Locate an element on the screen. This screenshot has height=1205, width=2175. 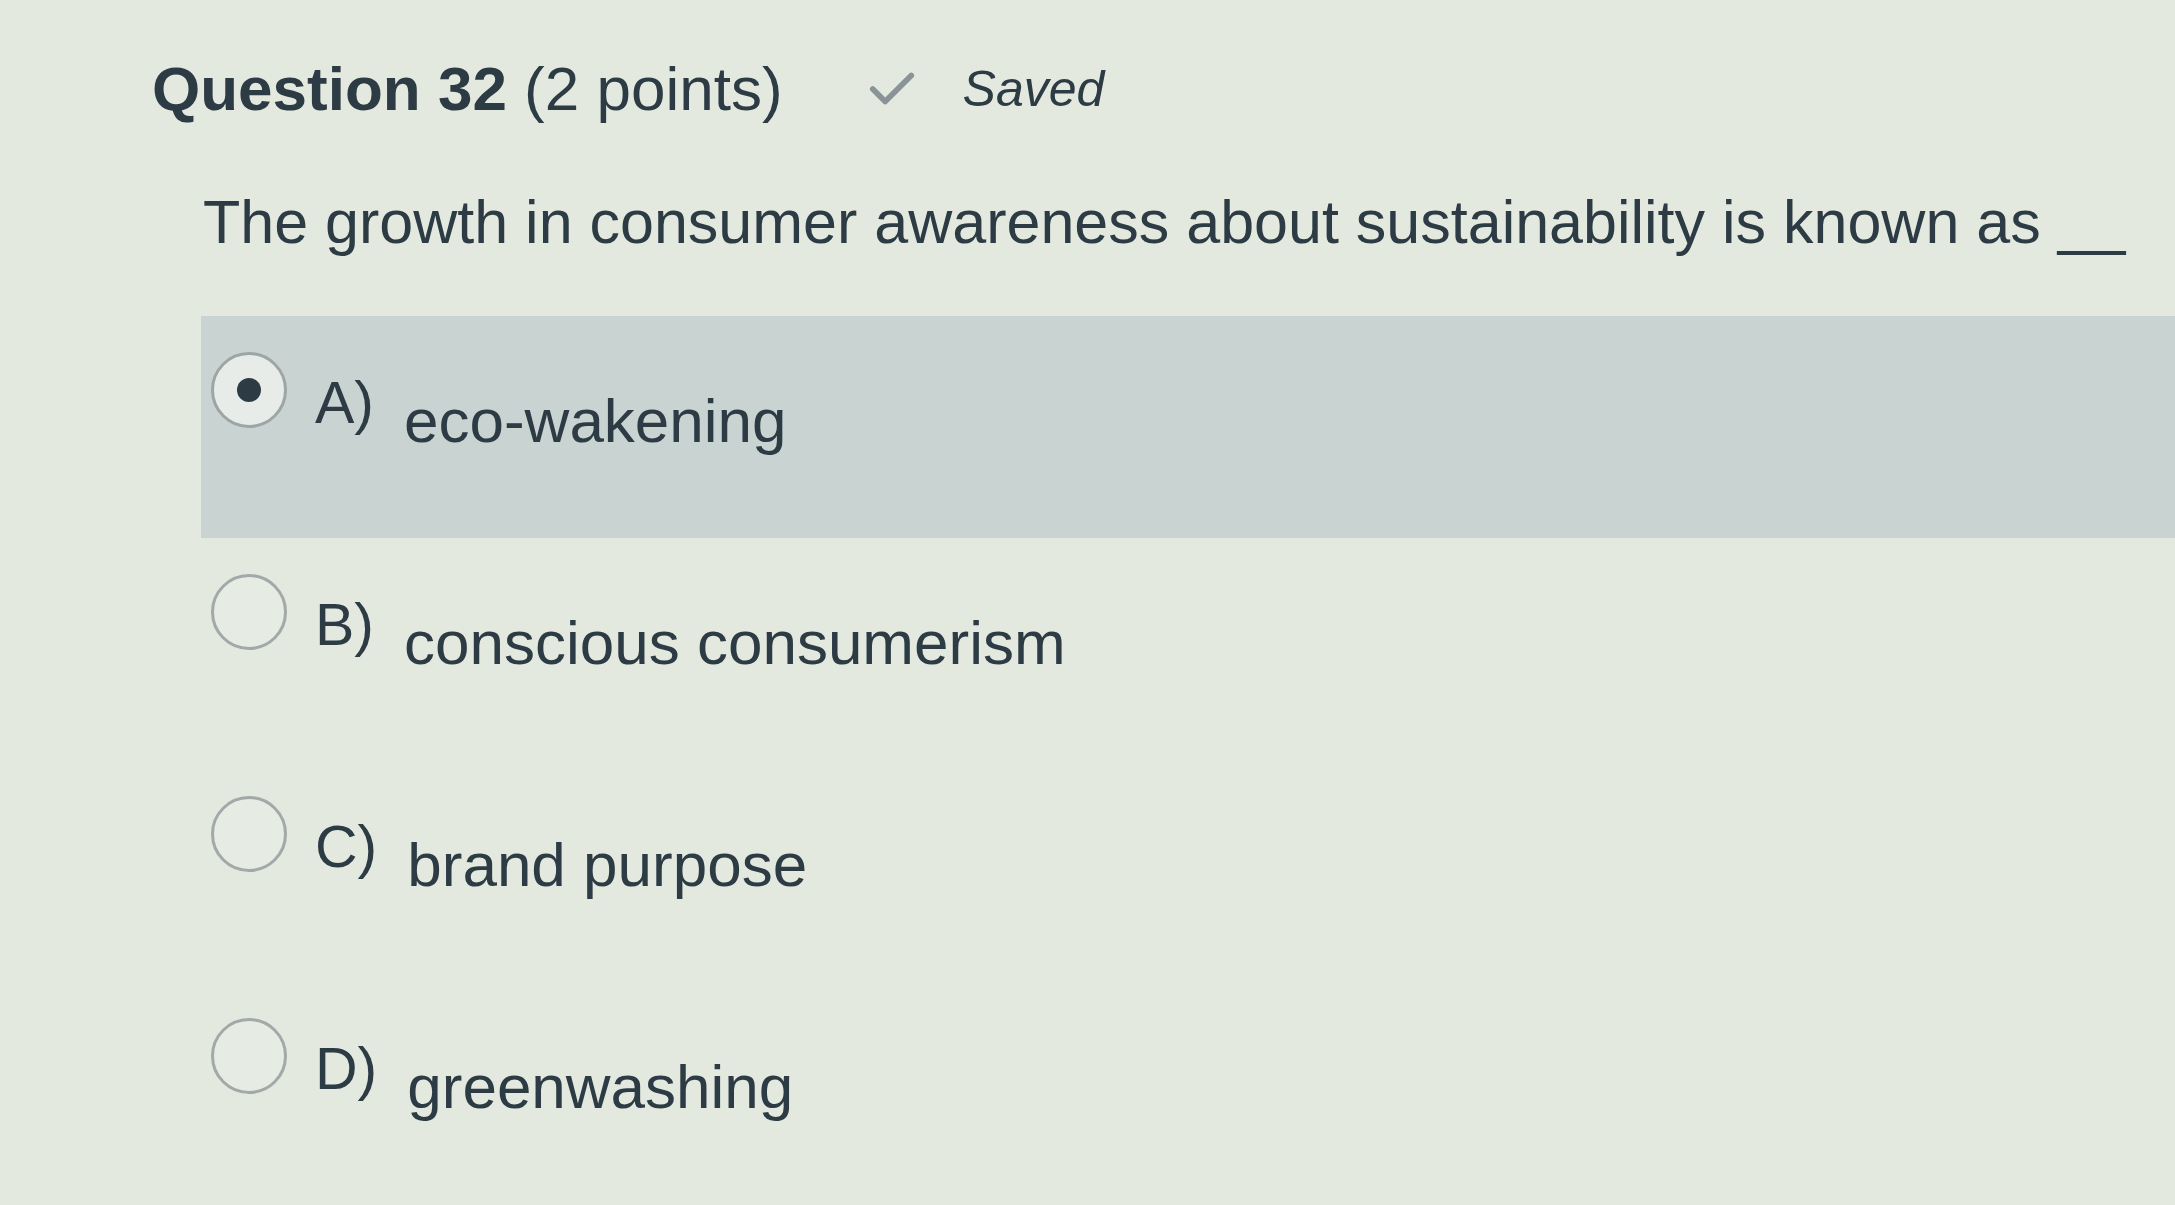
answer-text: eco-wakening is located at coordinates (595, 420).